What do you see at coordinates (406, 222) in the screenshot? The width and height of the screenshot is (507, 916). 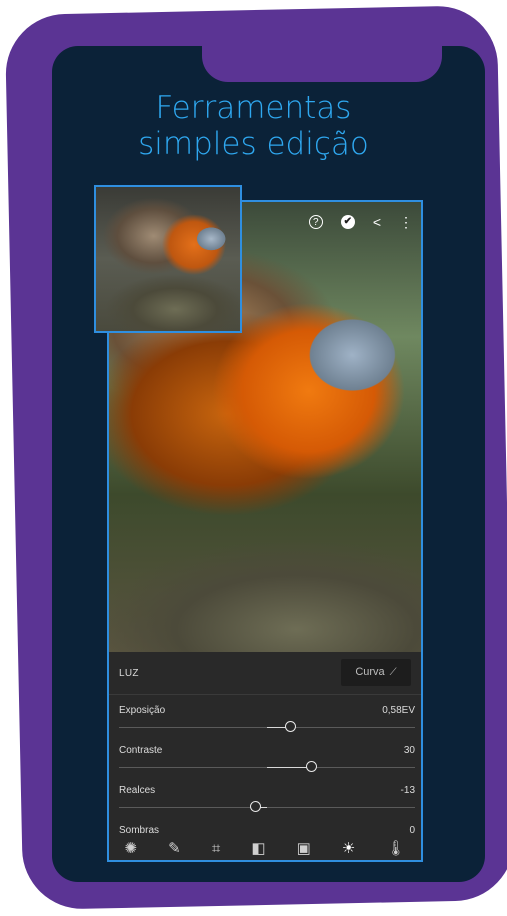 I see `more-icon: ⋮` at bounding box center [406, 222].